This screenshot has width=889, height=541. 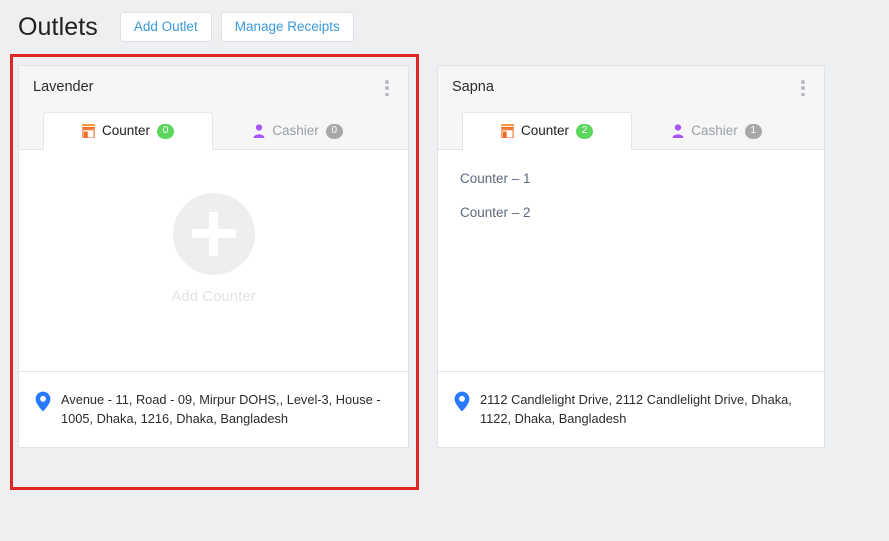 What do you see at coordinates (165, 27) in the screenshot?
I see `add-outlet-button: Add Outlet` at bounding box center [165, 27].